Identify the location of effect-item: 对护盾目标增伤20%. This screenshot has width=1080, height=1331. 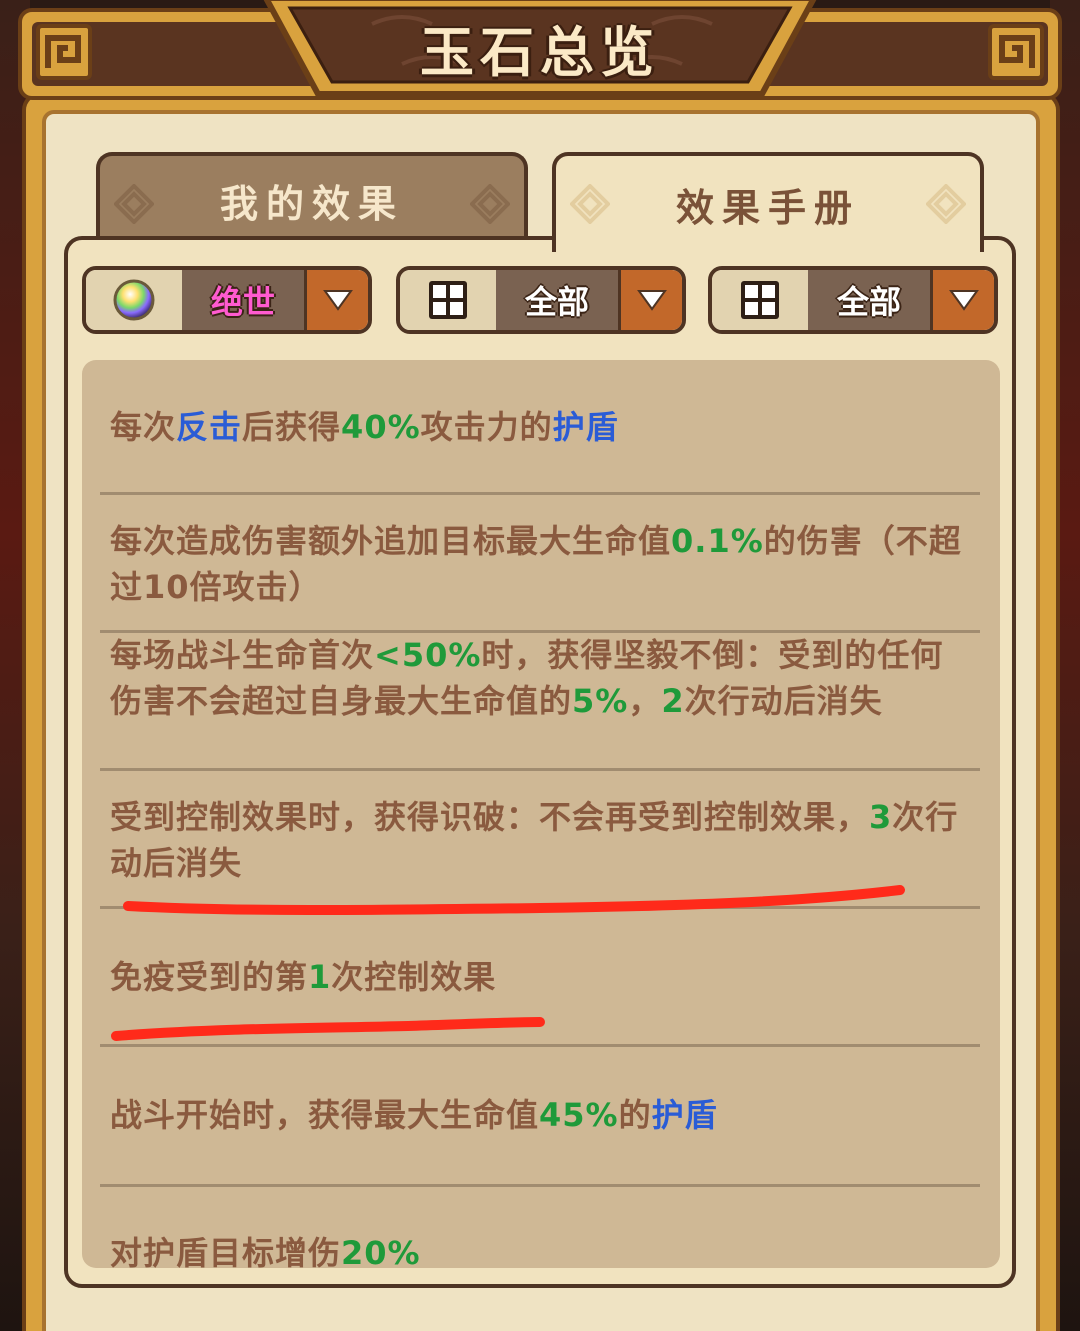
(541, 1249).